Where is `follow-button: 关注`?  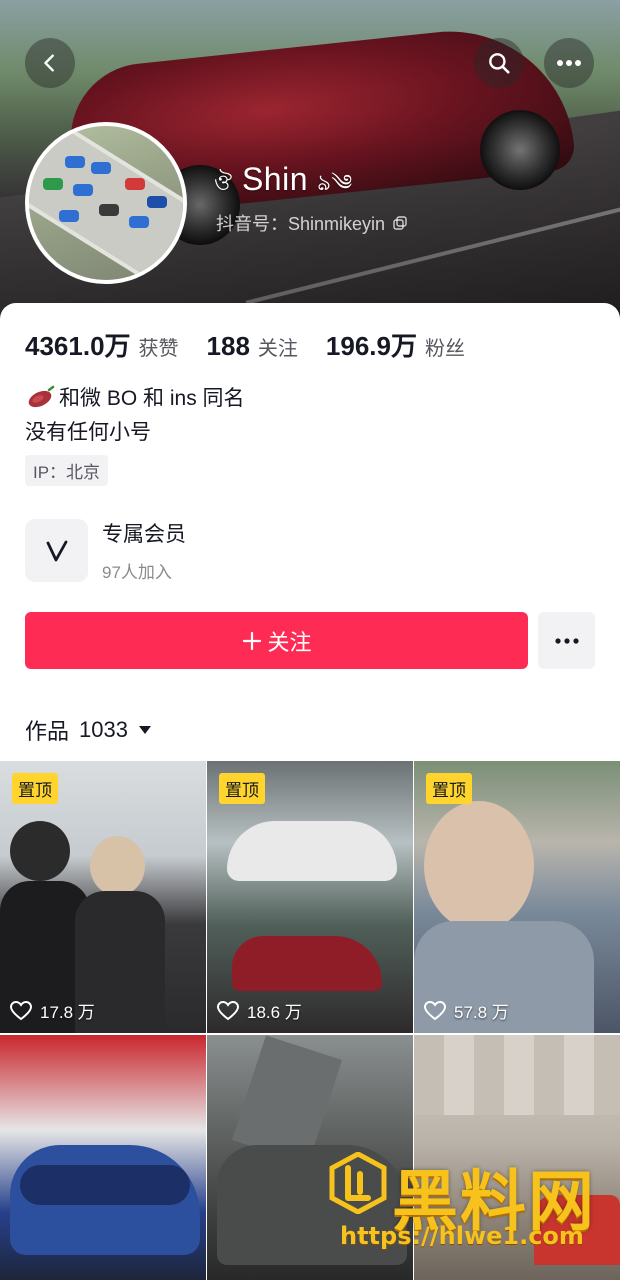 follow-button: 关注 is located at coordinates (276, 640).